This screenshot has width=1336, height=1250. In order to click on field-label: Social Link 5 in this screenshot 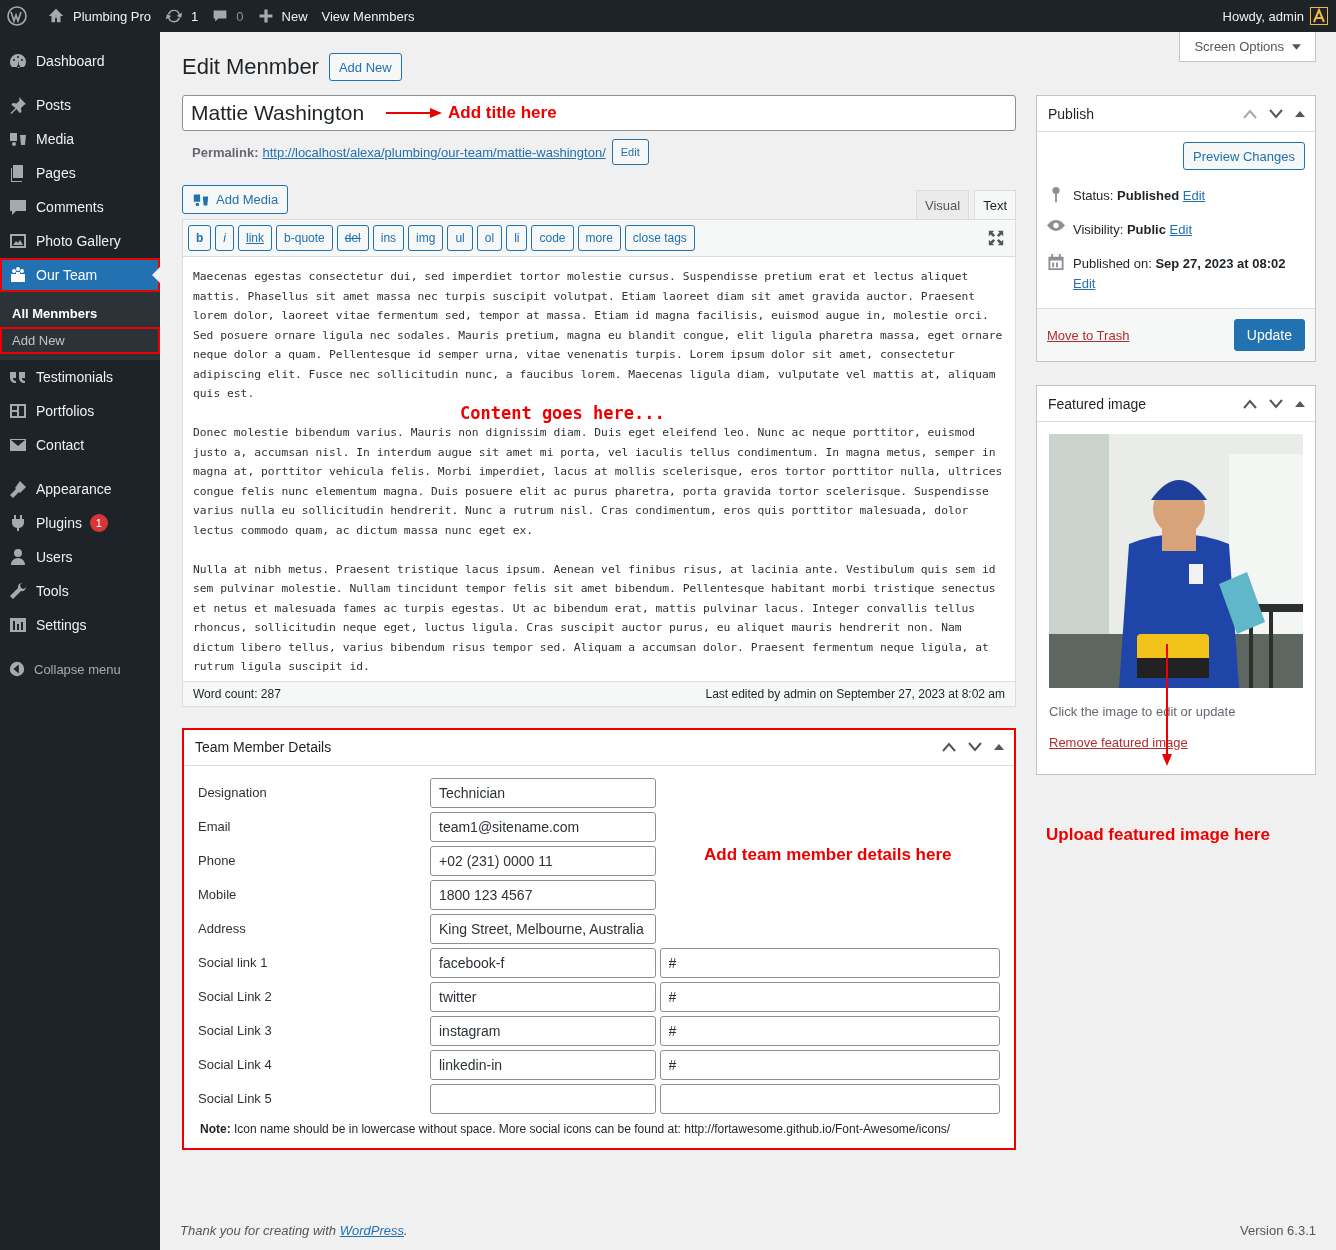, I will do `click(235, 1098)`.